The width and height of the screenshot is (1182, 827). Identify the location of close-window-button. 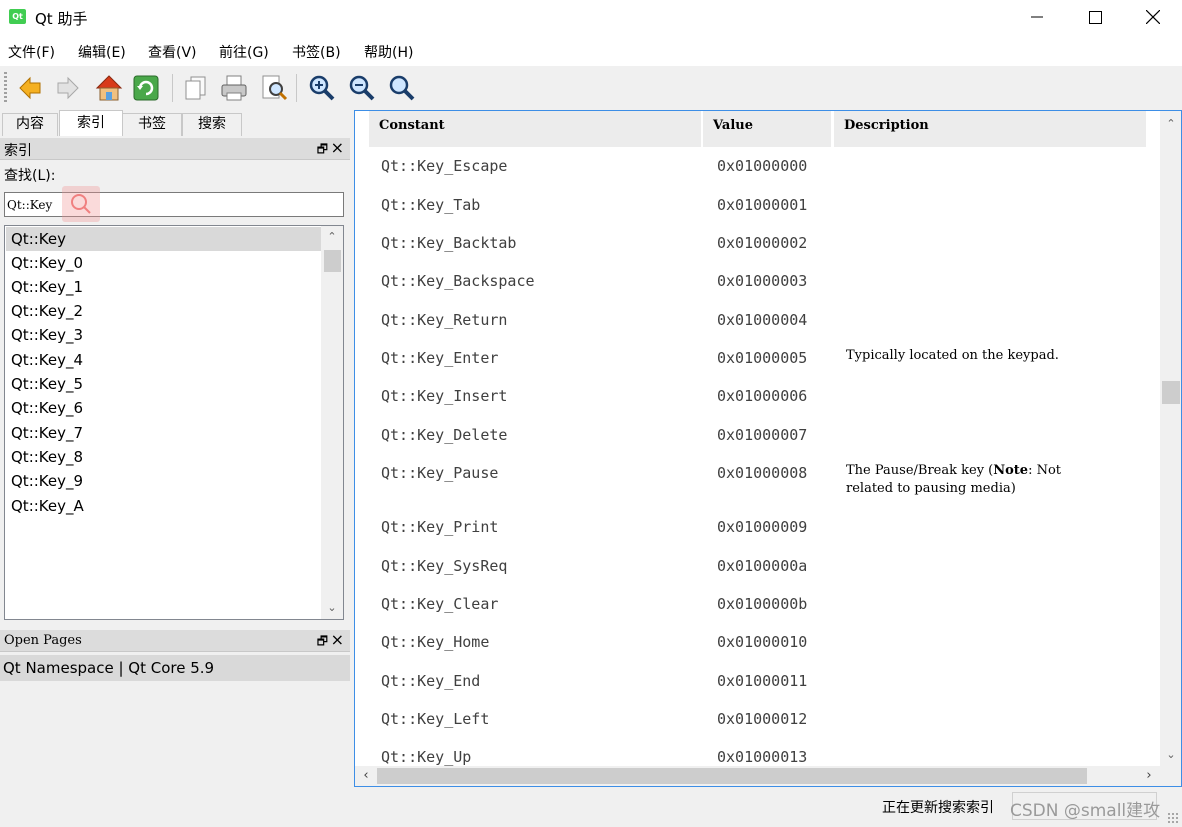
(1153, 17).